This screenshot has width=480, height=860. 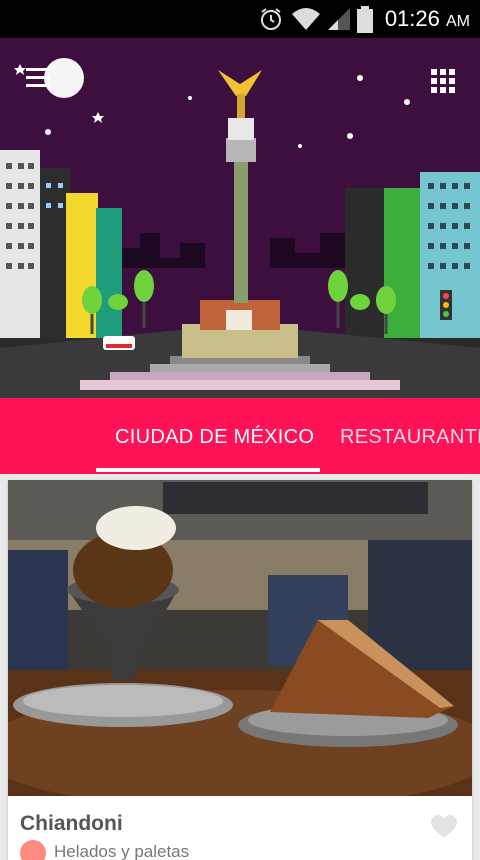 What do you see at coordinates (71, 823) in the screenshot?
I see `place-title: Chiandoni` at bounding box center [71, 823].